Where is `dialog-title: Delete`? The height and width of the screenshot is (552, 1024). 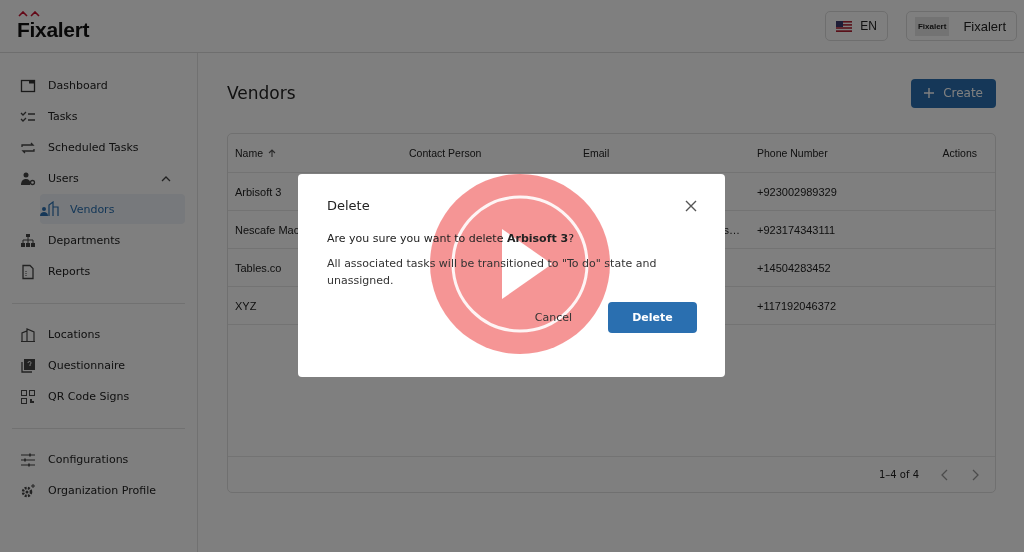
dialog-title: Delete is located at coordinates (348, 205).